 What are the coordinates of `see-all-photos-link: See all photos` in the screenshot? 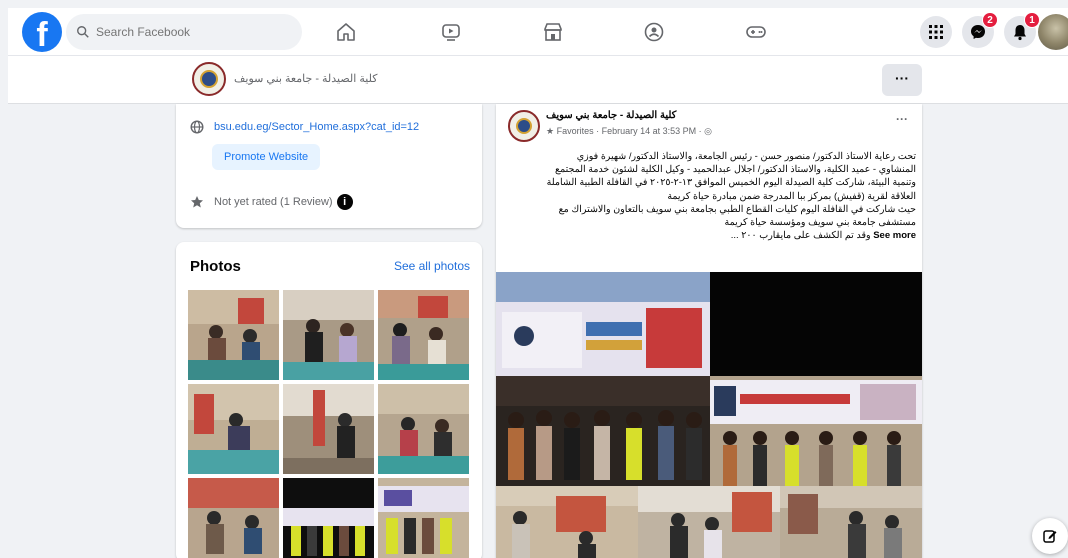 It's located at (432, 266).